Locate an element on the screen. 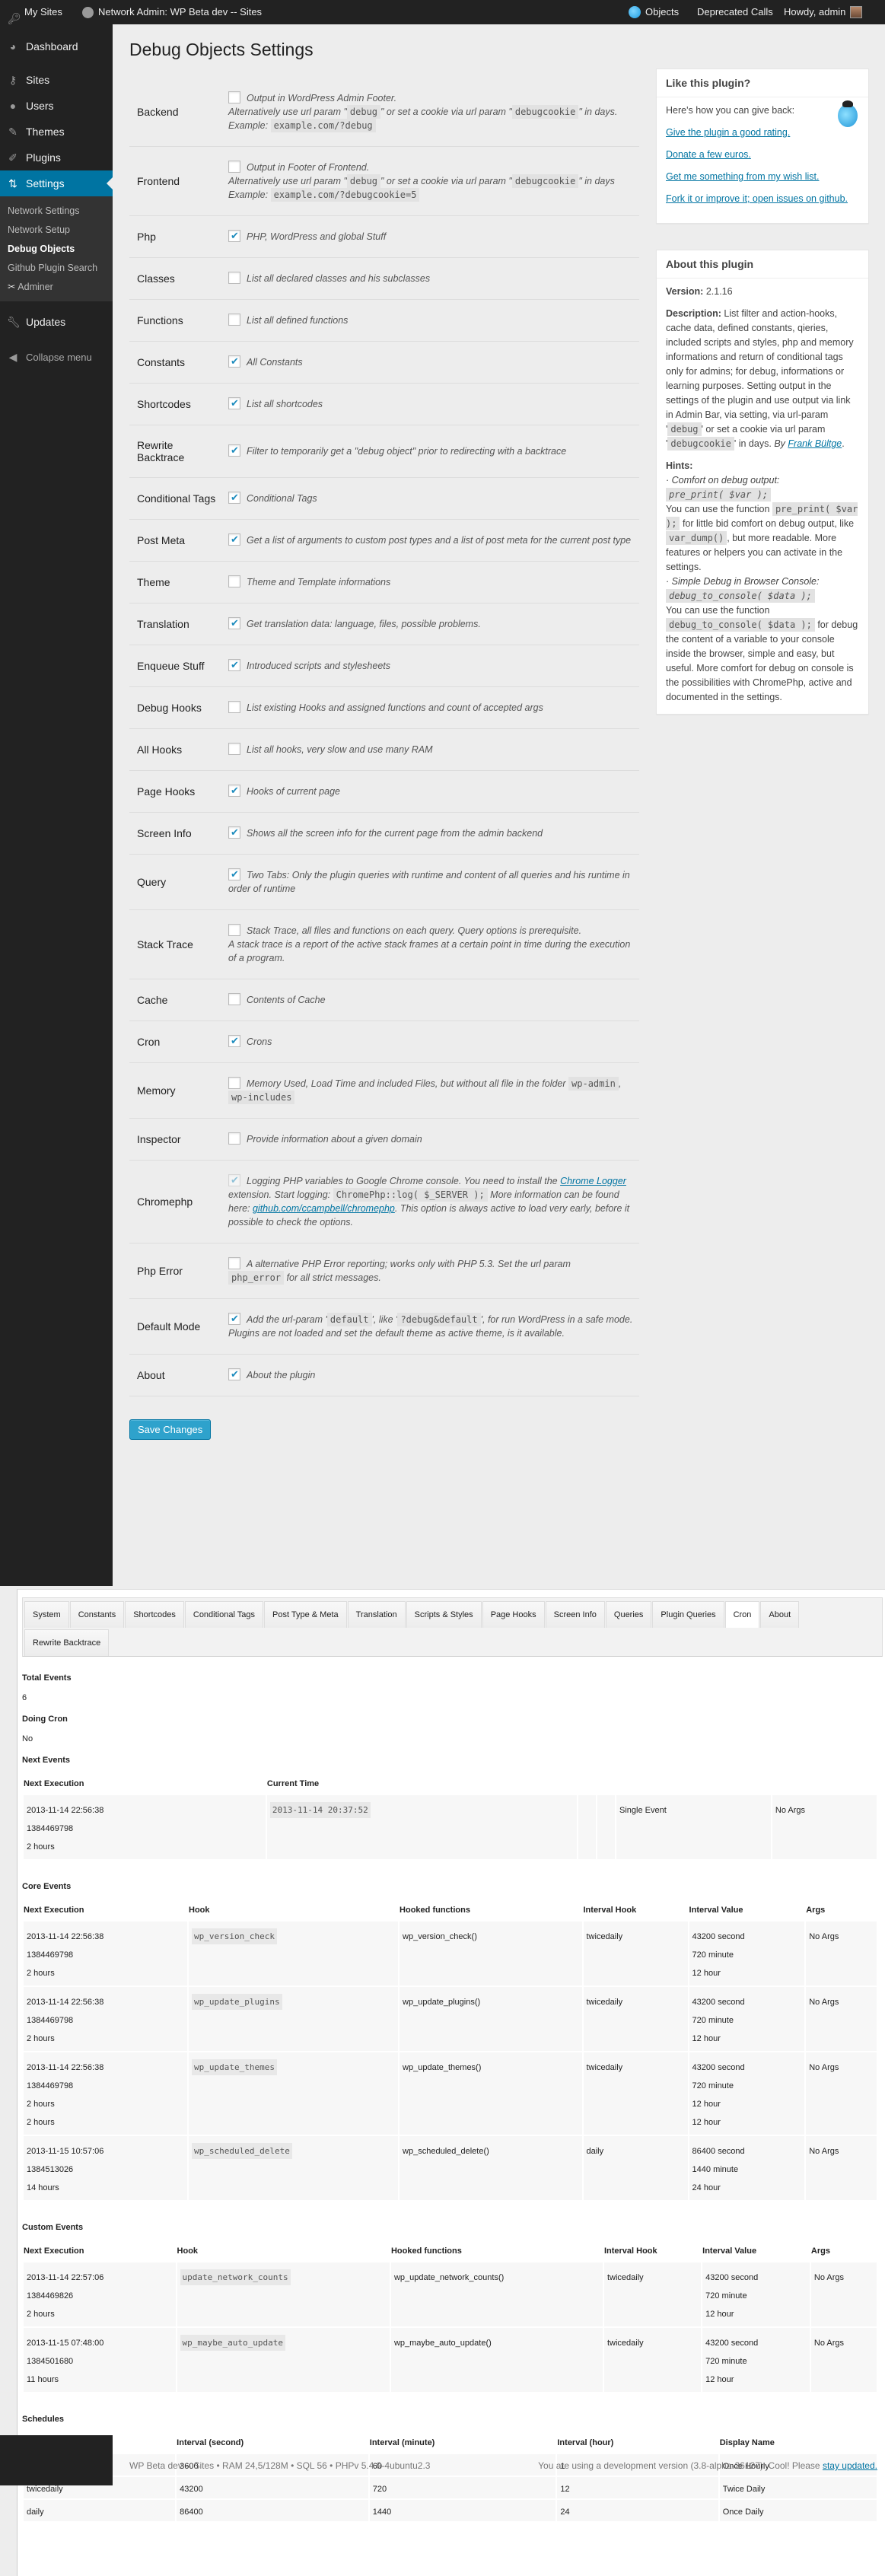  my-sites-menu: 🔑︎ My Sites is located at coordinates (35, 12).